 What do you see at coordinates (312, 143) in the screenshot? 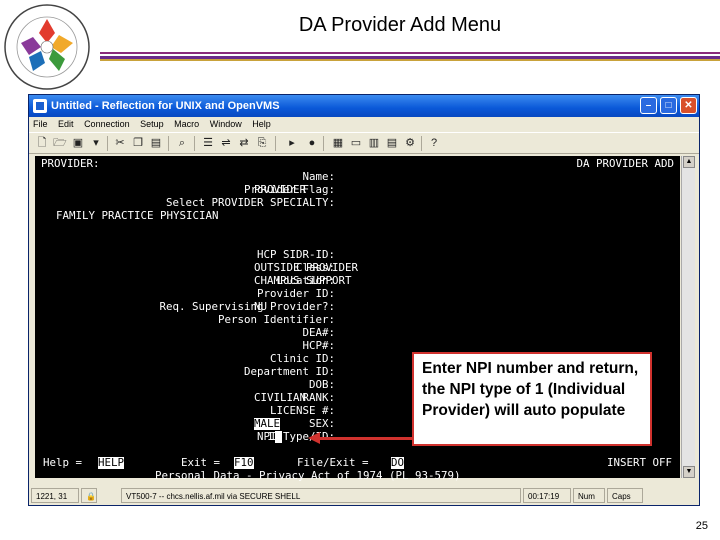
I see `record-macro-icon: ●` at bounding box center [312, 143].